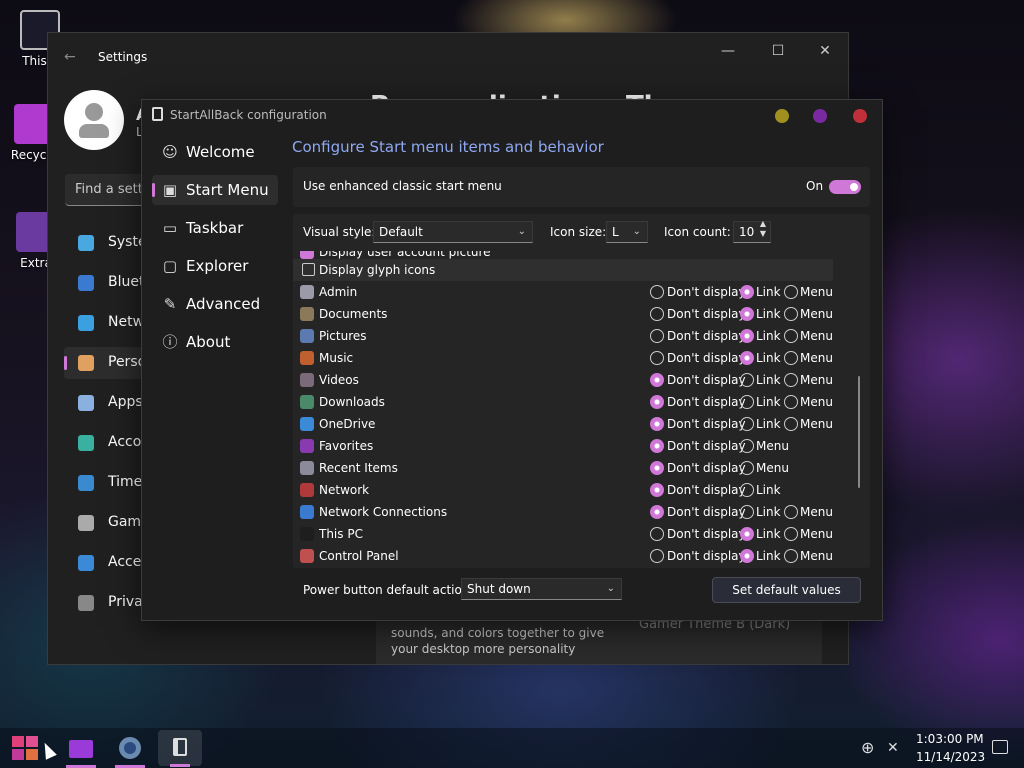 The width and height of the screenshot is (1024, 768). What do you see at coordinates (867, 747) in the screenshot?
I see `language-globe-icon: ⊕` at bounding box center [867, 747].